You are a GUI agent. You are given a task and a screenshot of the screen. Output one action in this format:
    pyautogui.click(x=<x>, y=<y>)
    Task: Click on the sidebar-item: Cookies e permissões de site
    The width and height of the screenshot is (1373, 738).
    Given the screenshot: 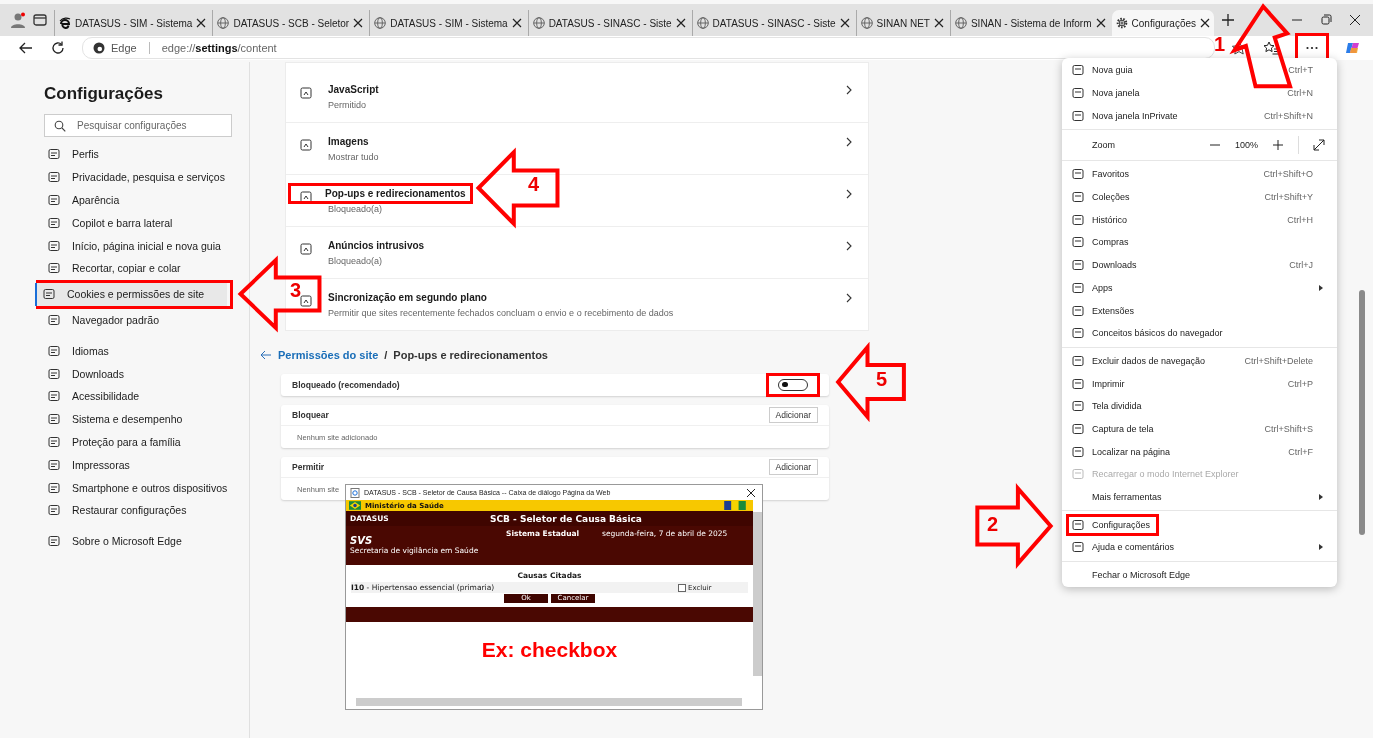 What is the action you would take?
    pyautogui.click(x=131, y=294)
    